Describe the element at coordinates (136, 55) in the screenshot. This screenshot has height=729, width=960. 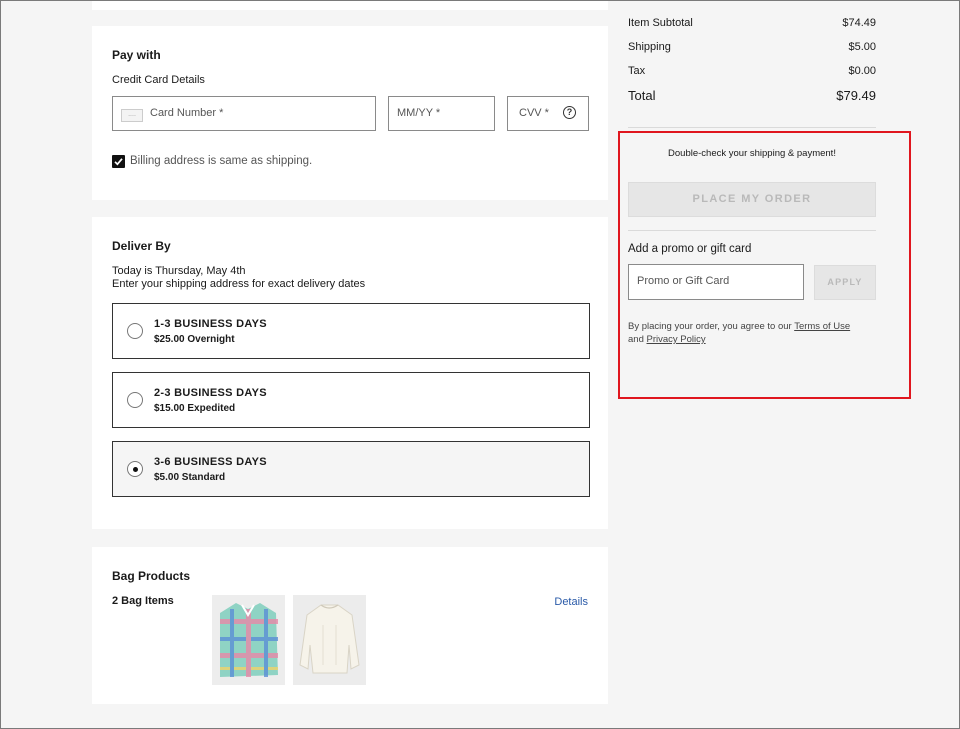
I see `pay-with-heading: Pay with` at that location.